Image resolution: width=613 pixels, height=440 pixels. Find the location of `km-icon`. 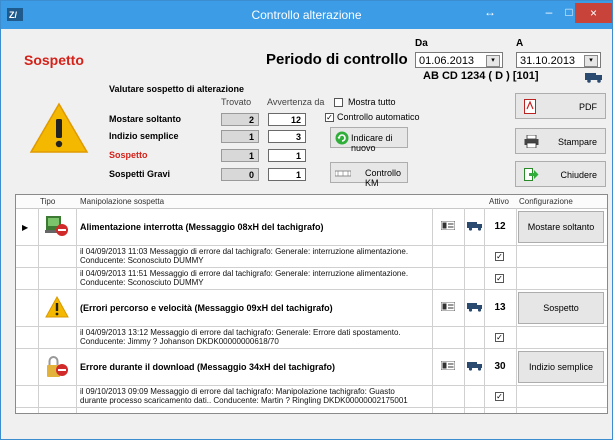

km-icon is located at coordinates (343, 173).